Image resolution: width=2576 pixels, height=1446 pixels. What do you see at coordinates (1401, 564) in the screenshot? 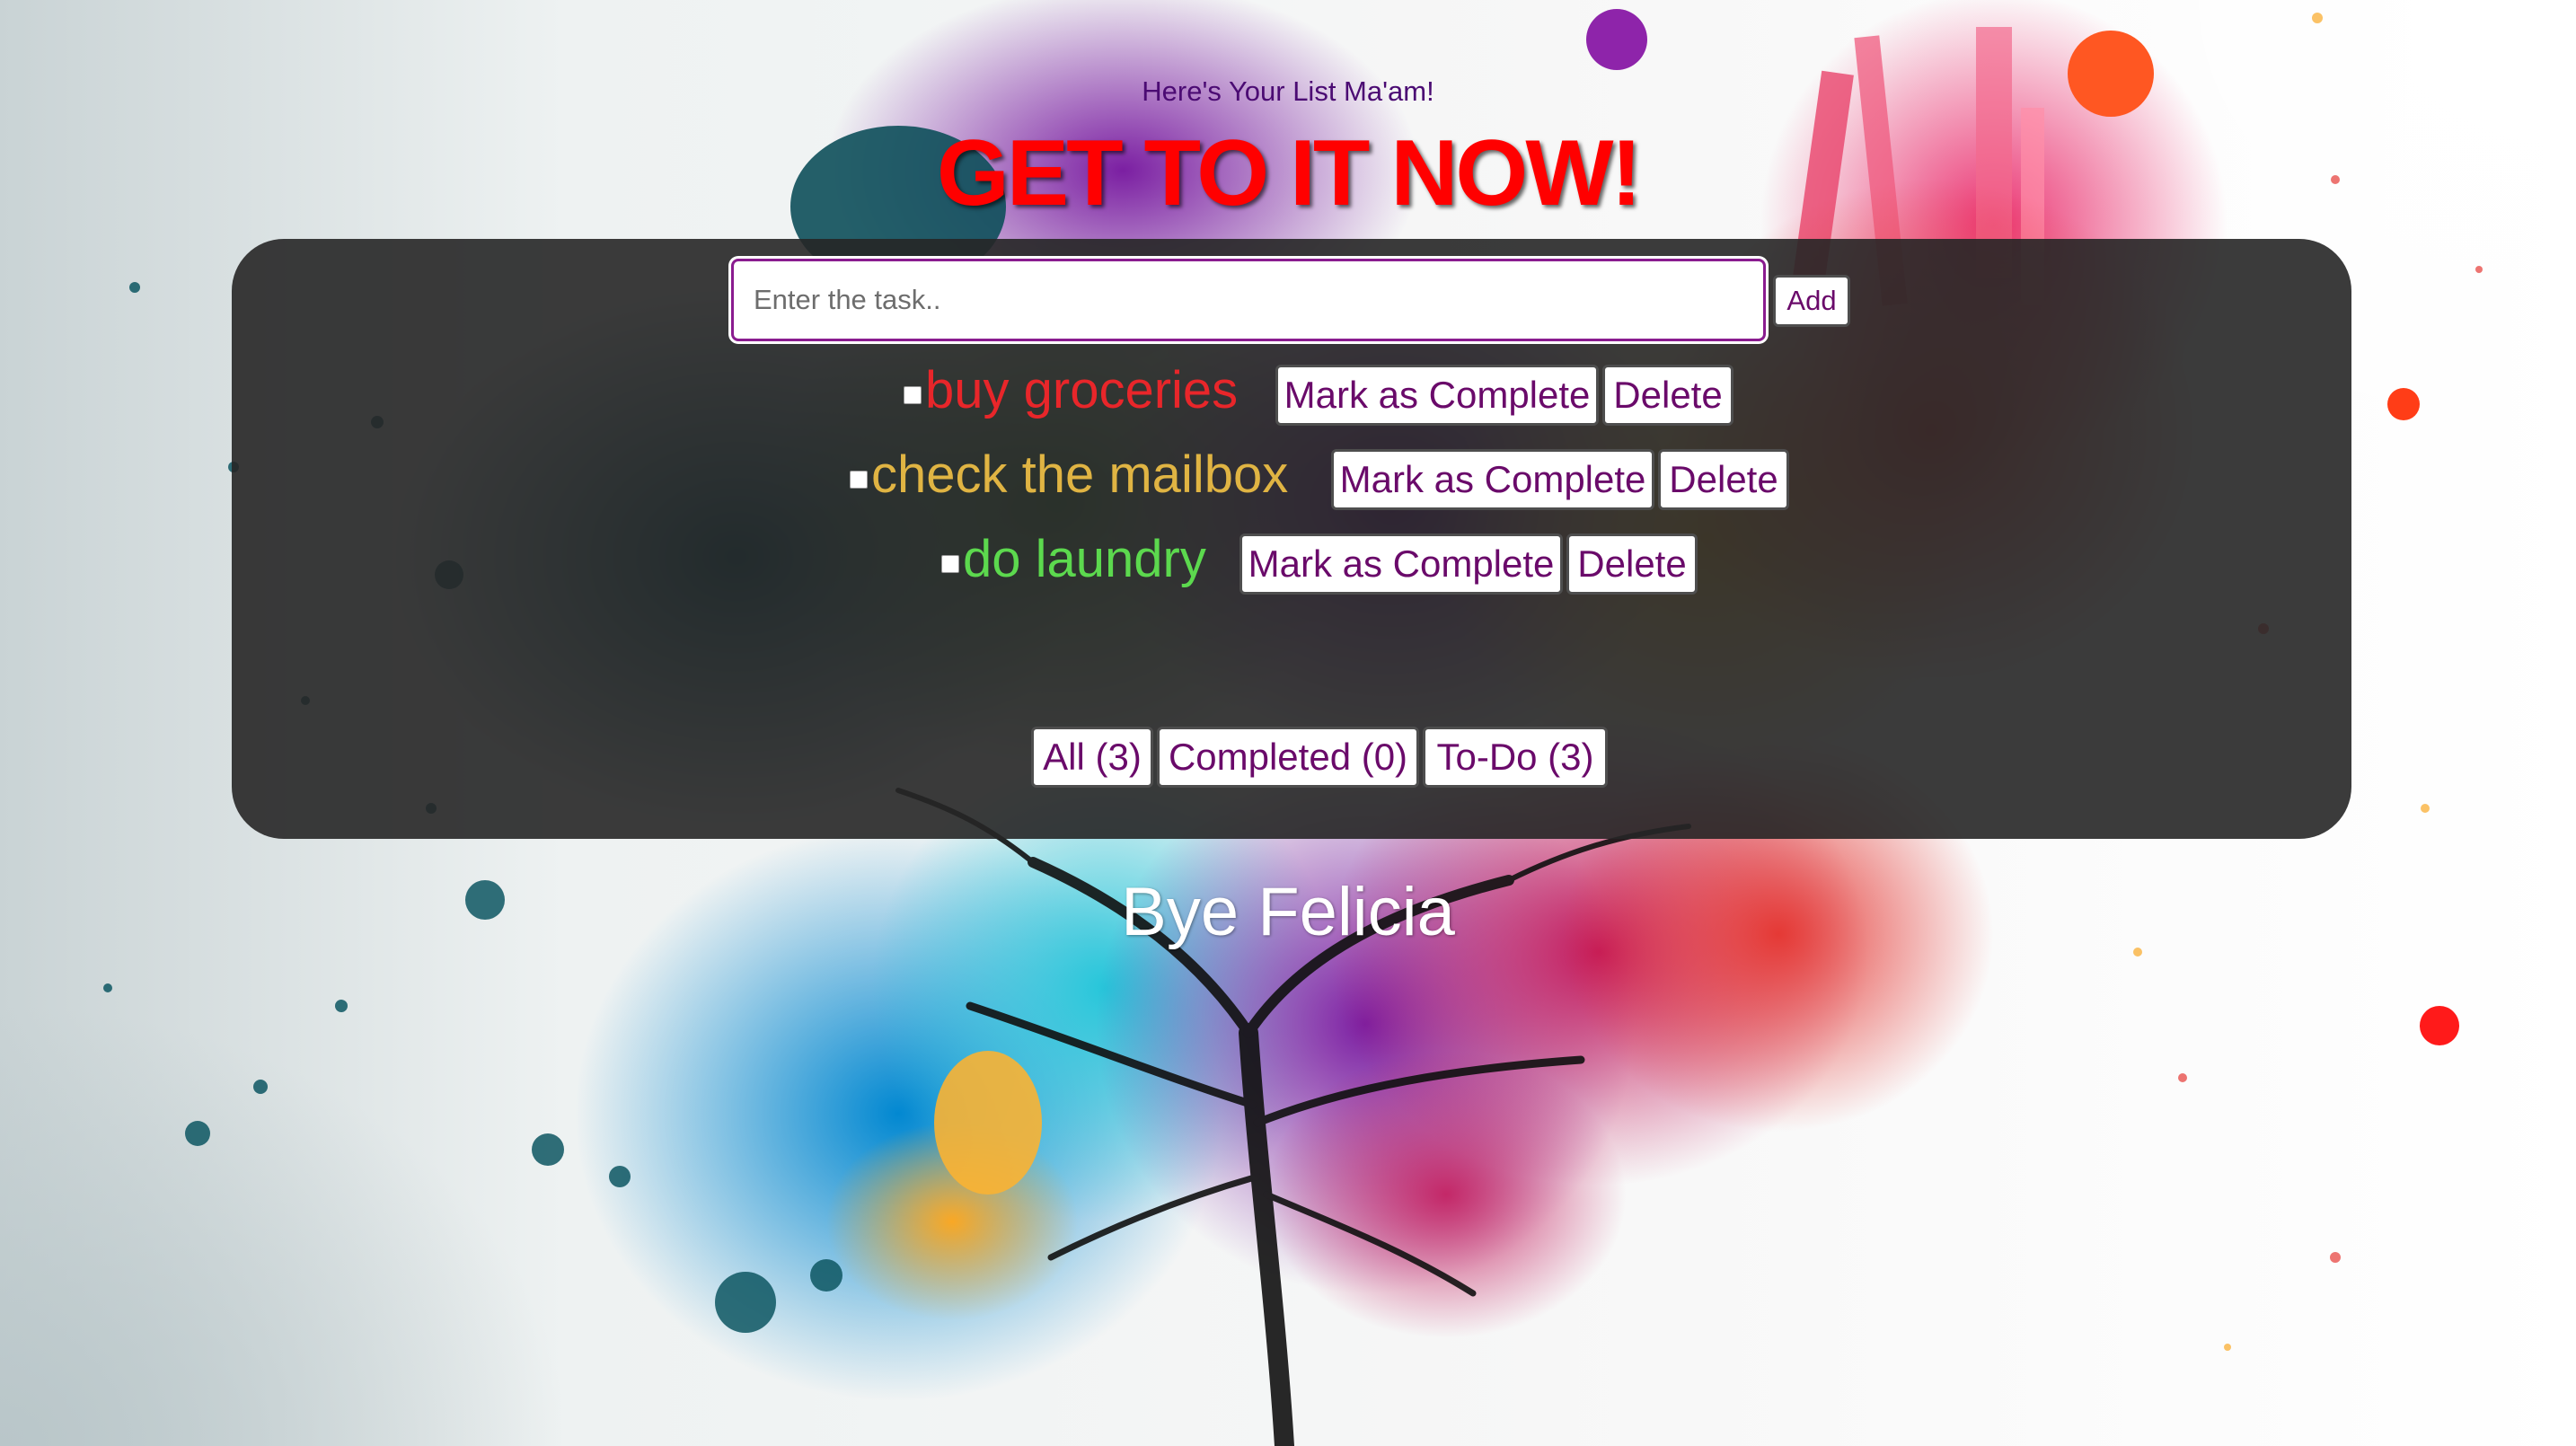
I see `mark-complete-button-do-laundry: Mark as Complete` at bounding box center [1401, 564].